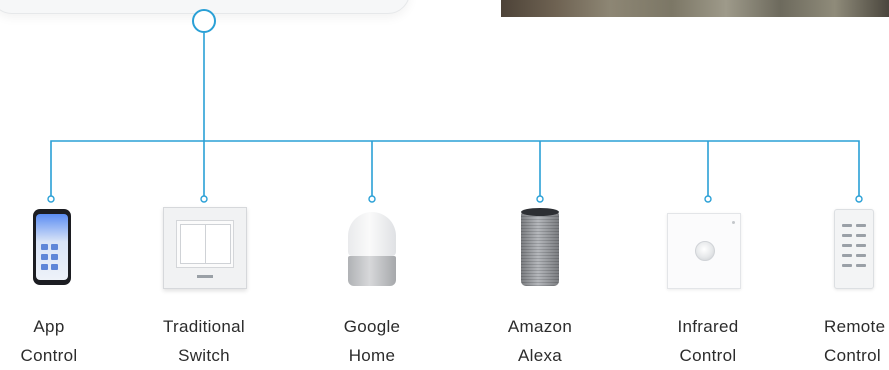 The width and height of the screenshot is (889, 370). What do you see at coordinates (204, 199) in the screenshot?
I see `node-traditional-switch` at bounding box center [204, 199].